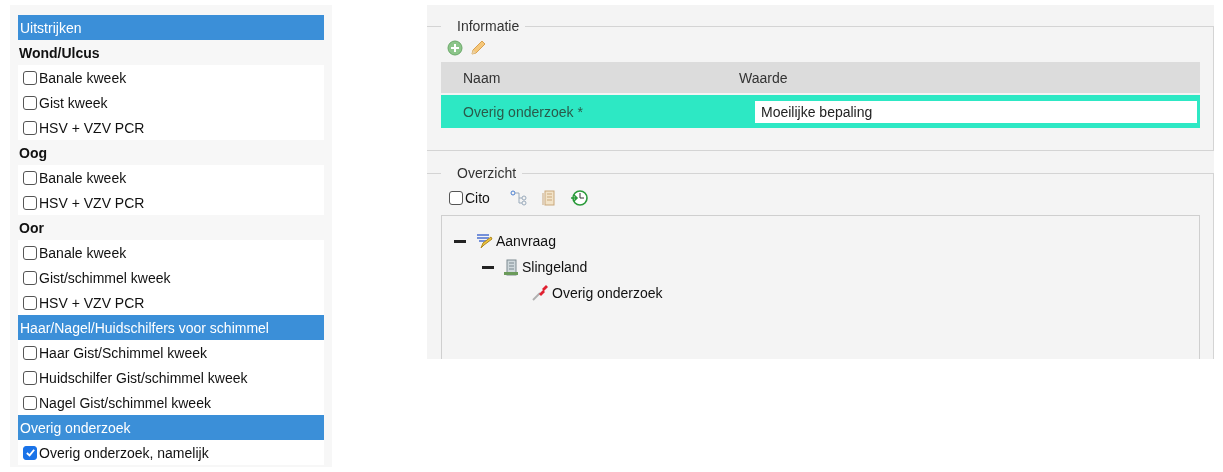 This screenshot has height=472, width=1223. What do you see at coordinates (59, 53) in the screenshot?
I see `group-label: Wond/Ulcus` at bounding box center [59, 53].